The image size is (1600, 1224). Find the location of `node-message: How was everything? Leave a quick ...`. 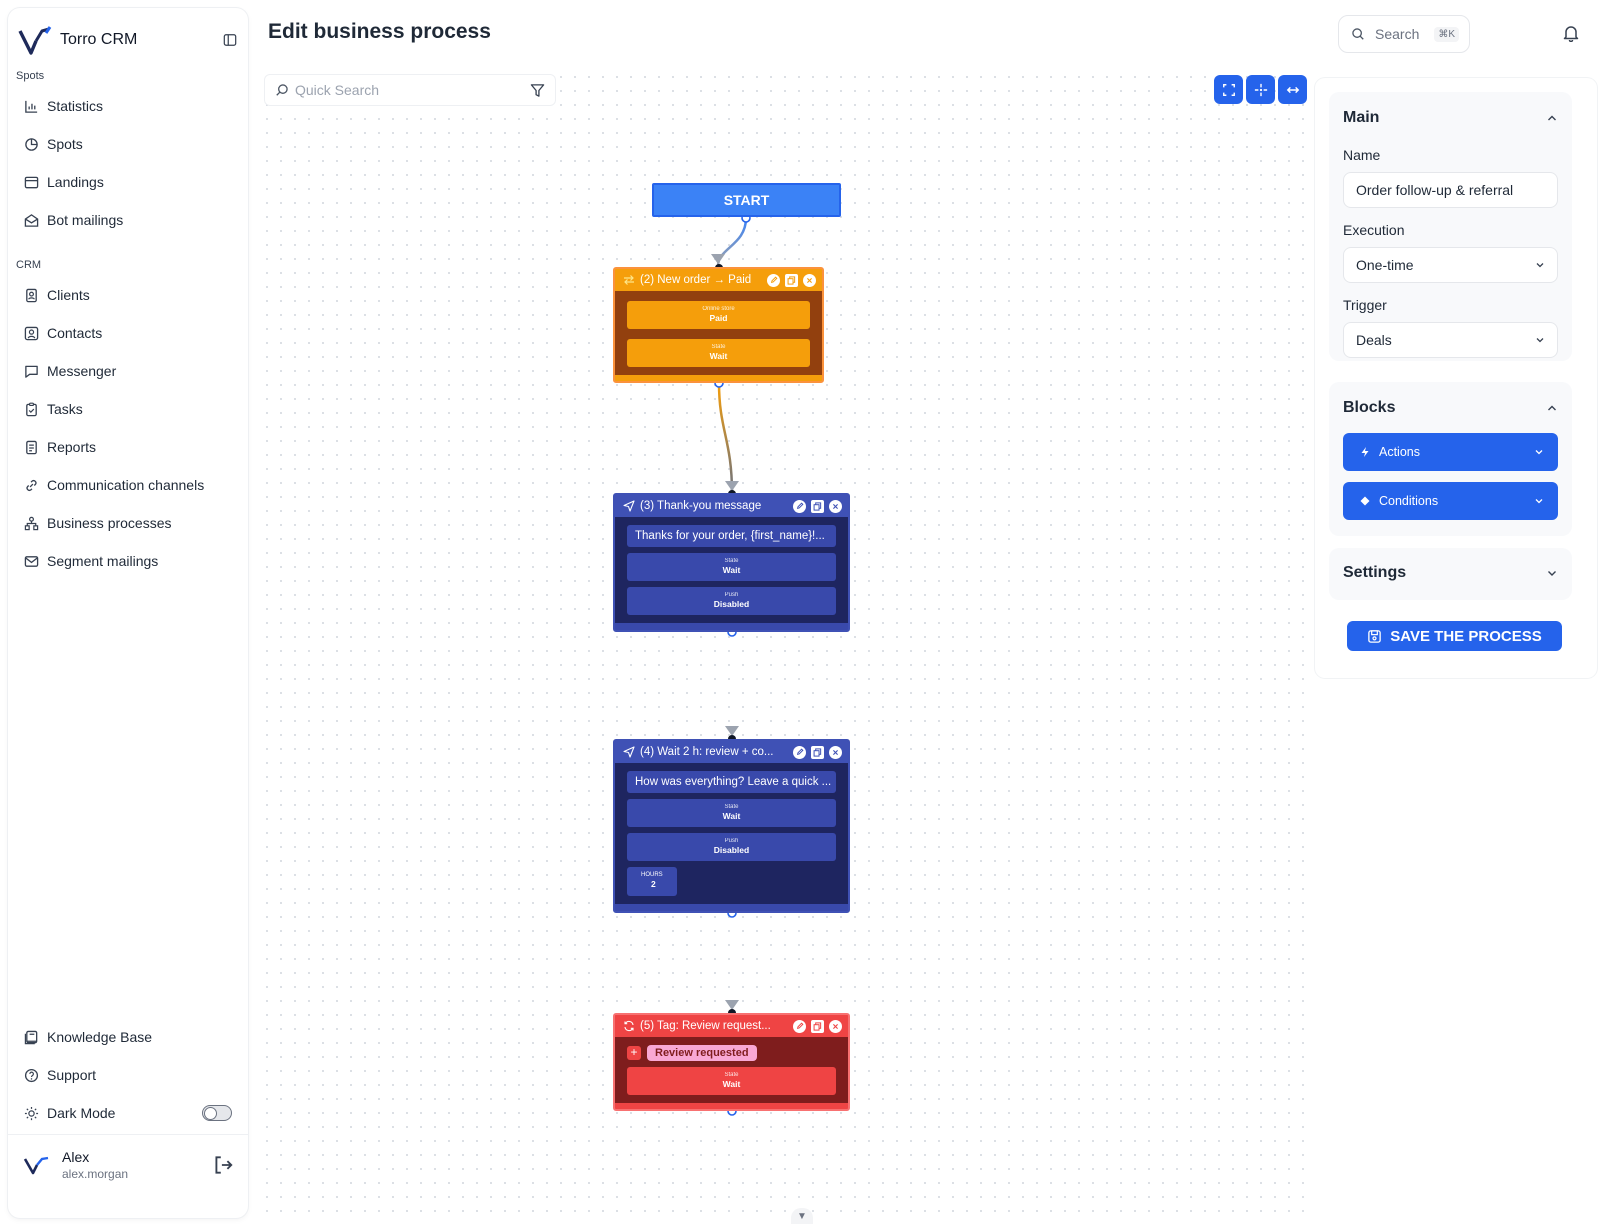

node-message: How was everything? Leave a quick ... is located at coordinates (731, 782).